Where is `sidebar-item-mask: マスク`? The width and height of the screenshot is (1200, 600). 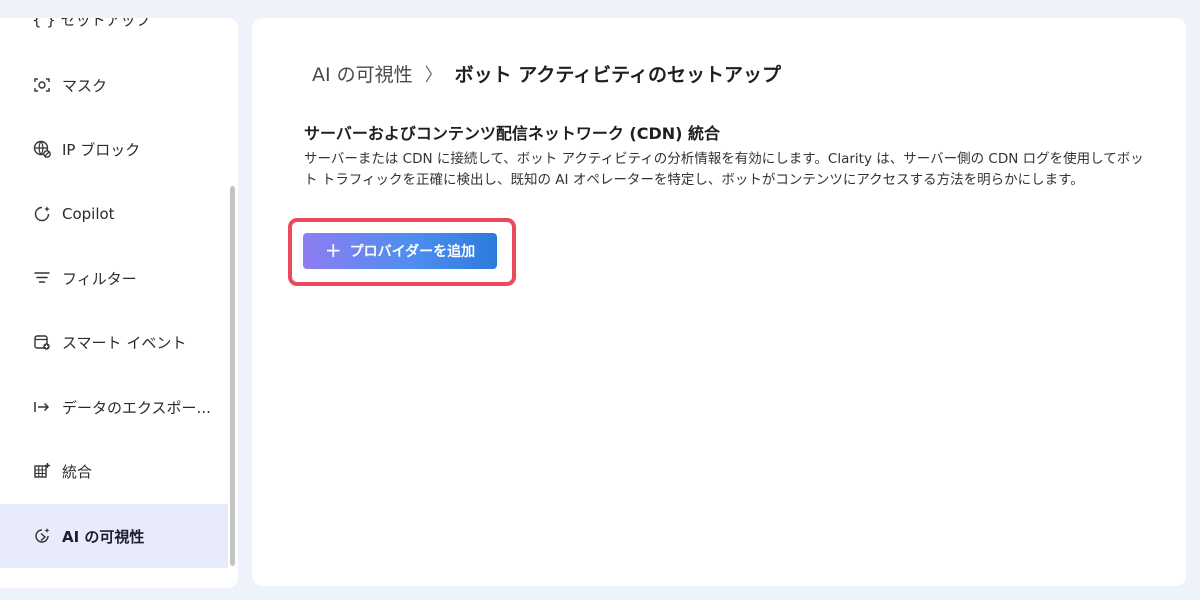
sidebar-item-mask: マスク is located at coordinates (114, 85).